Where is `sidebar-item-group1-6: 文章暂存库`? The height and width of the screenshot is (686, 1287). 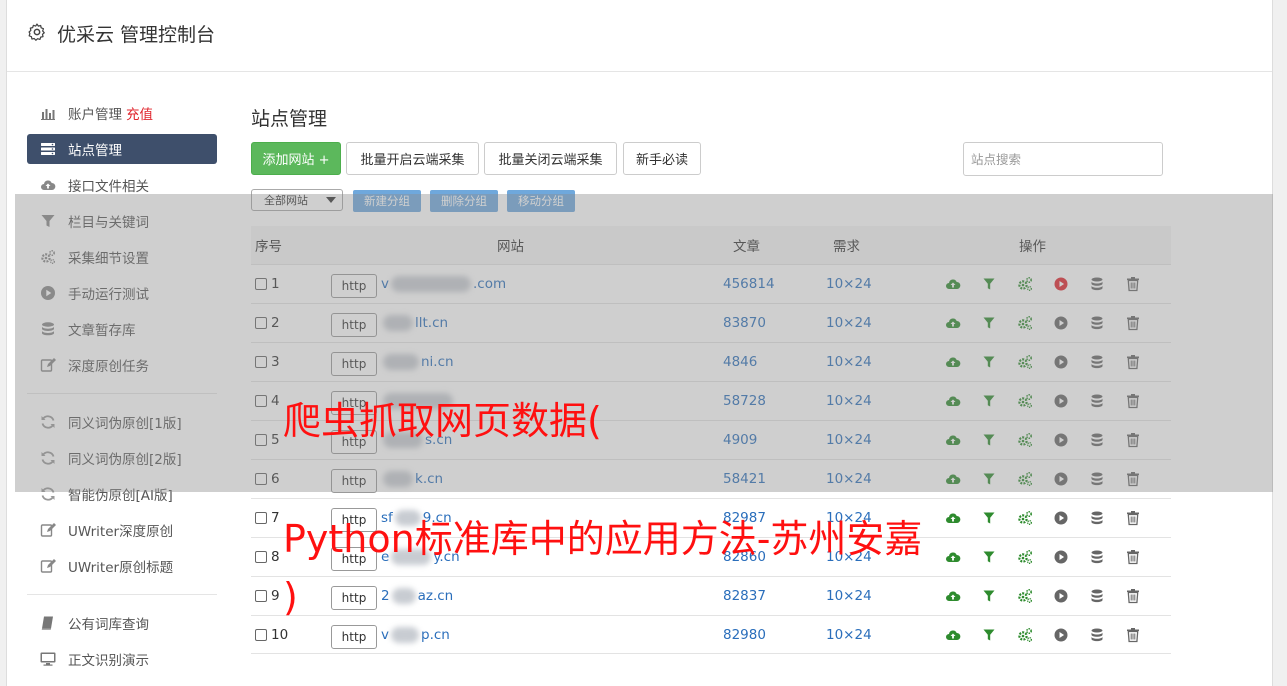 sidebar-item-group1-6: 文章暂存库 is located at coordinates (122, 329).